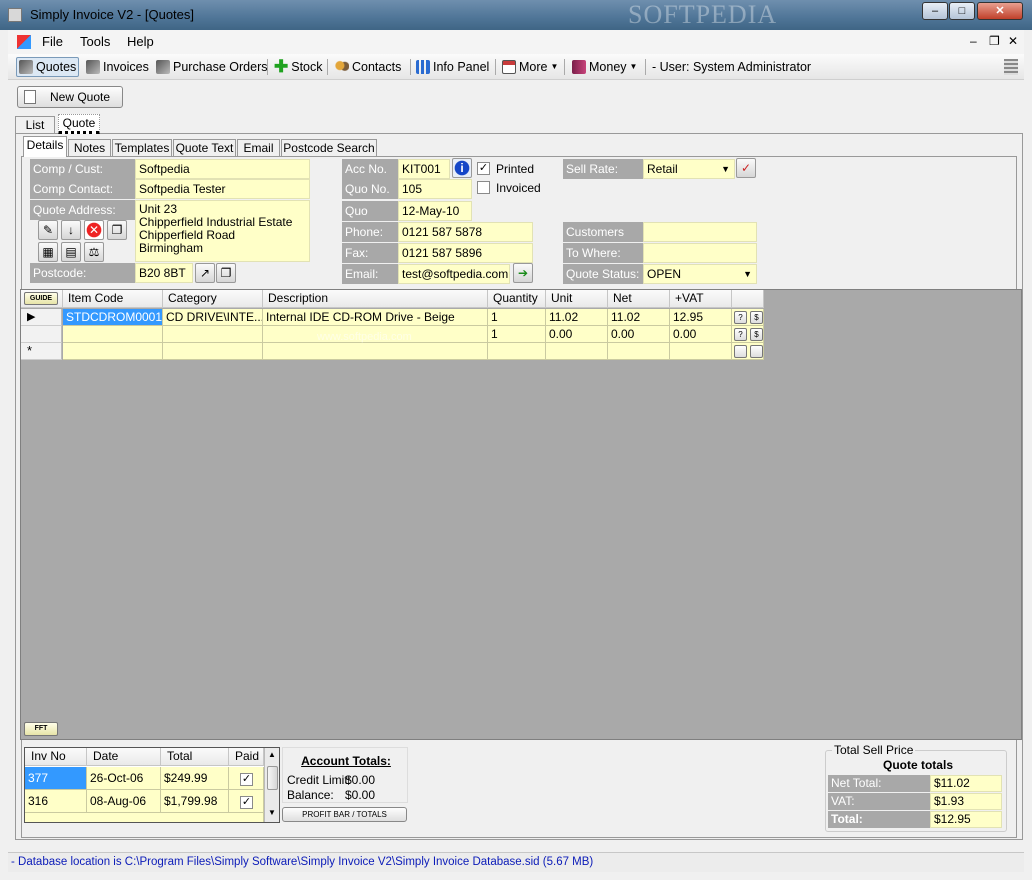 This screenshot has width=1032, height=880. What do you see at coordinates (94, 252) in the screenshot?
I see `scales-icon: ⚖` at bounding box center [94, 252].